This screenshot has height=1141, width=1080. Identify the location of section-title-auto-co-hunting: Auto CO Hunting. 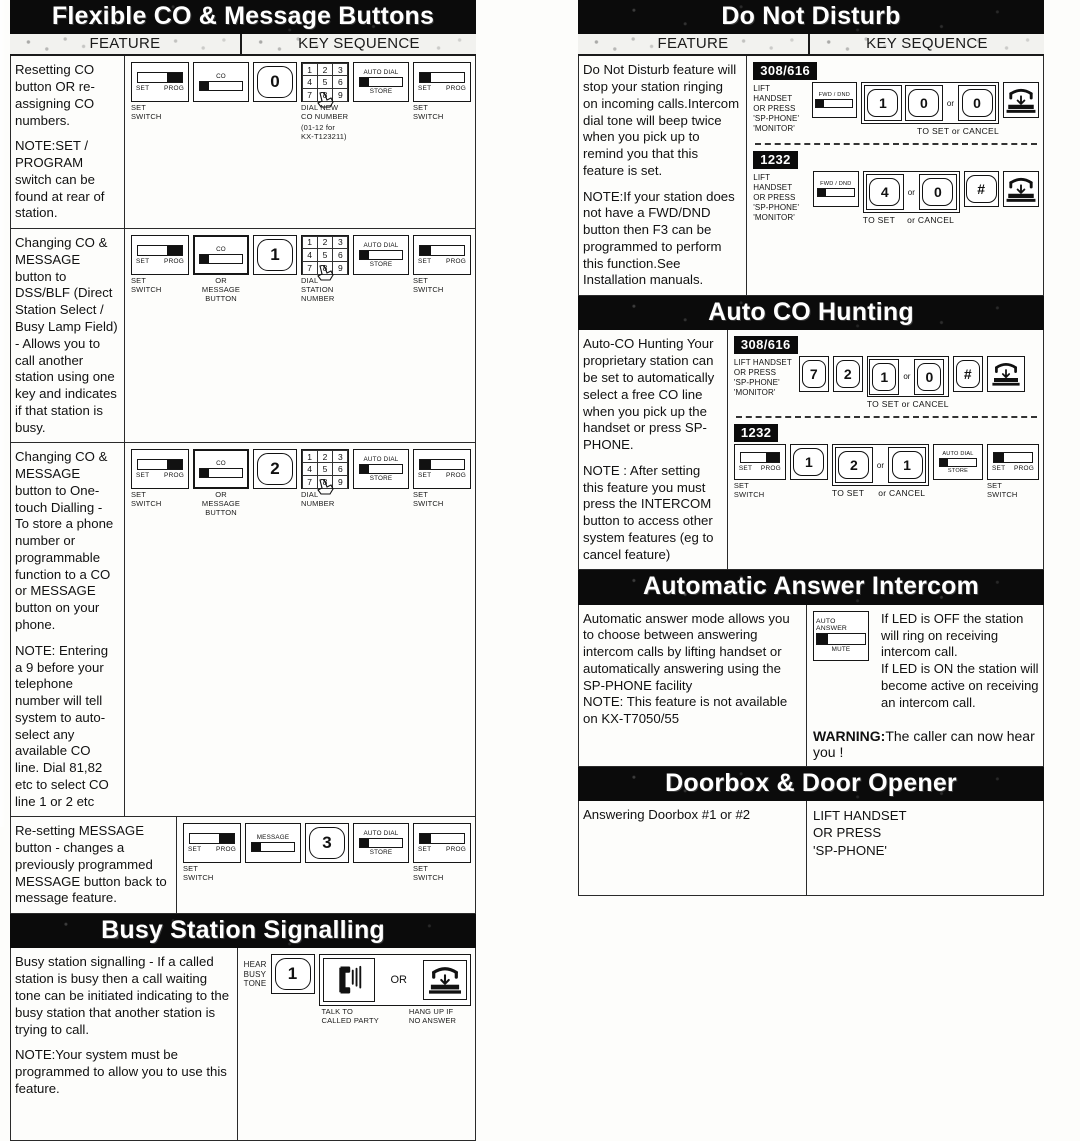
(811, 313).